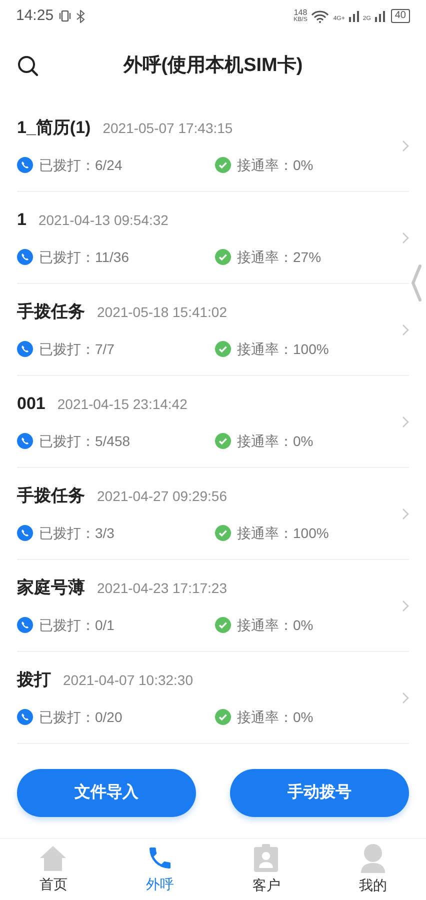  Describe the element at coordinates (76, 533) in the screenshot. I see `dialed-count: 已拨打：3/3` at that location.